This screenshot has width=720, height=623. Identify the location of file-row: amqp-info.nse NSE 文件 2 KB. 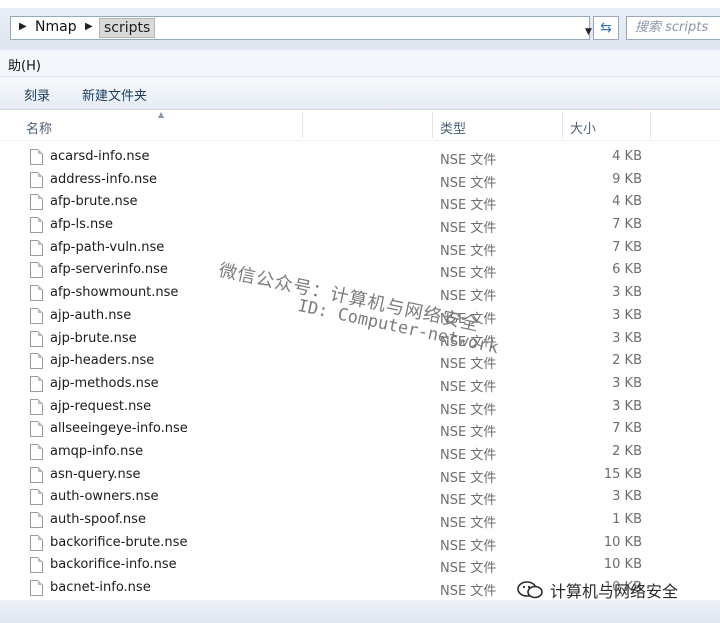
(360, 452).